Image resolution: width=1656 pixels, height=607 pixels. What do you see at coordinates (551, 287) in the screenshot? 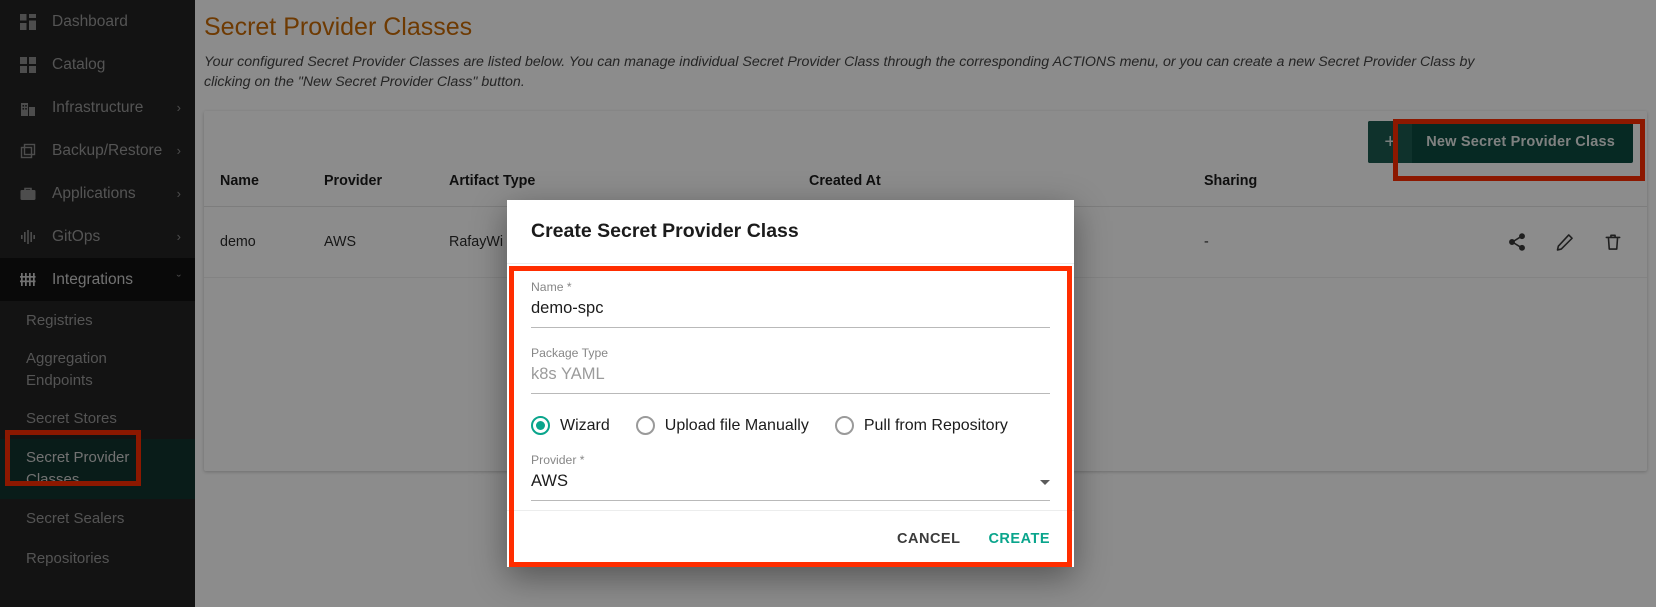
I see `name-field-label: Name *` at bounding box center [551, 287].